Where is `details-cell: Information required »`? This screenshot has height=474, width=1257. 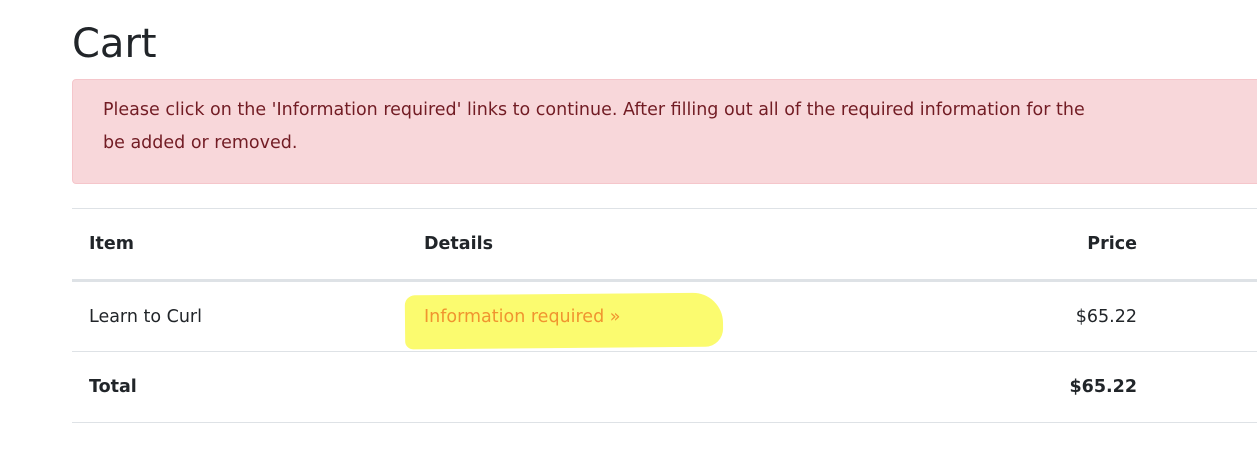 details-cell: Information required » is located at coordinates (522, 316).